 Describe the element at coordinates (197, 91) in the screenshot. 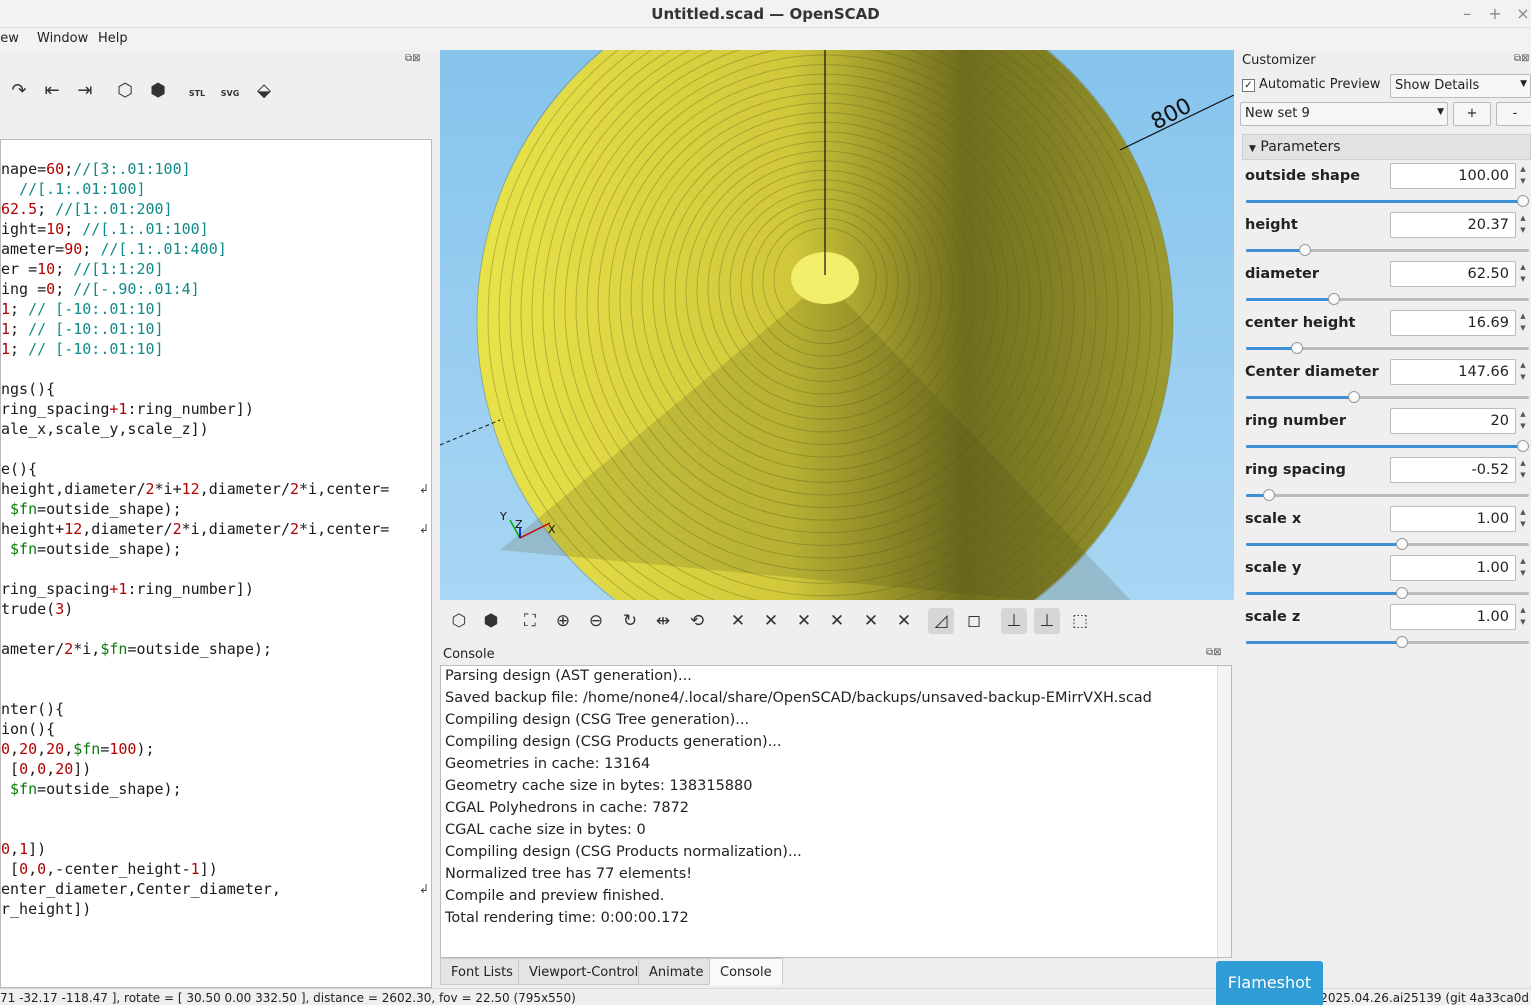

I see `export-stl-icon: STL` at that location.